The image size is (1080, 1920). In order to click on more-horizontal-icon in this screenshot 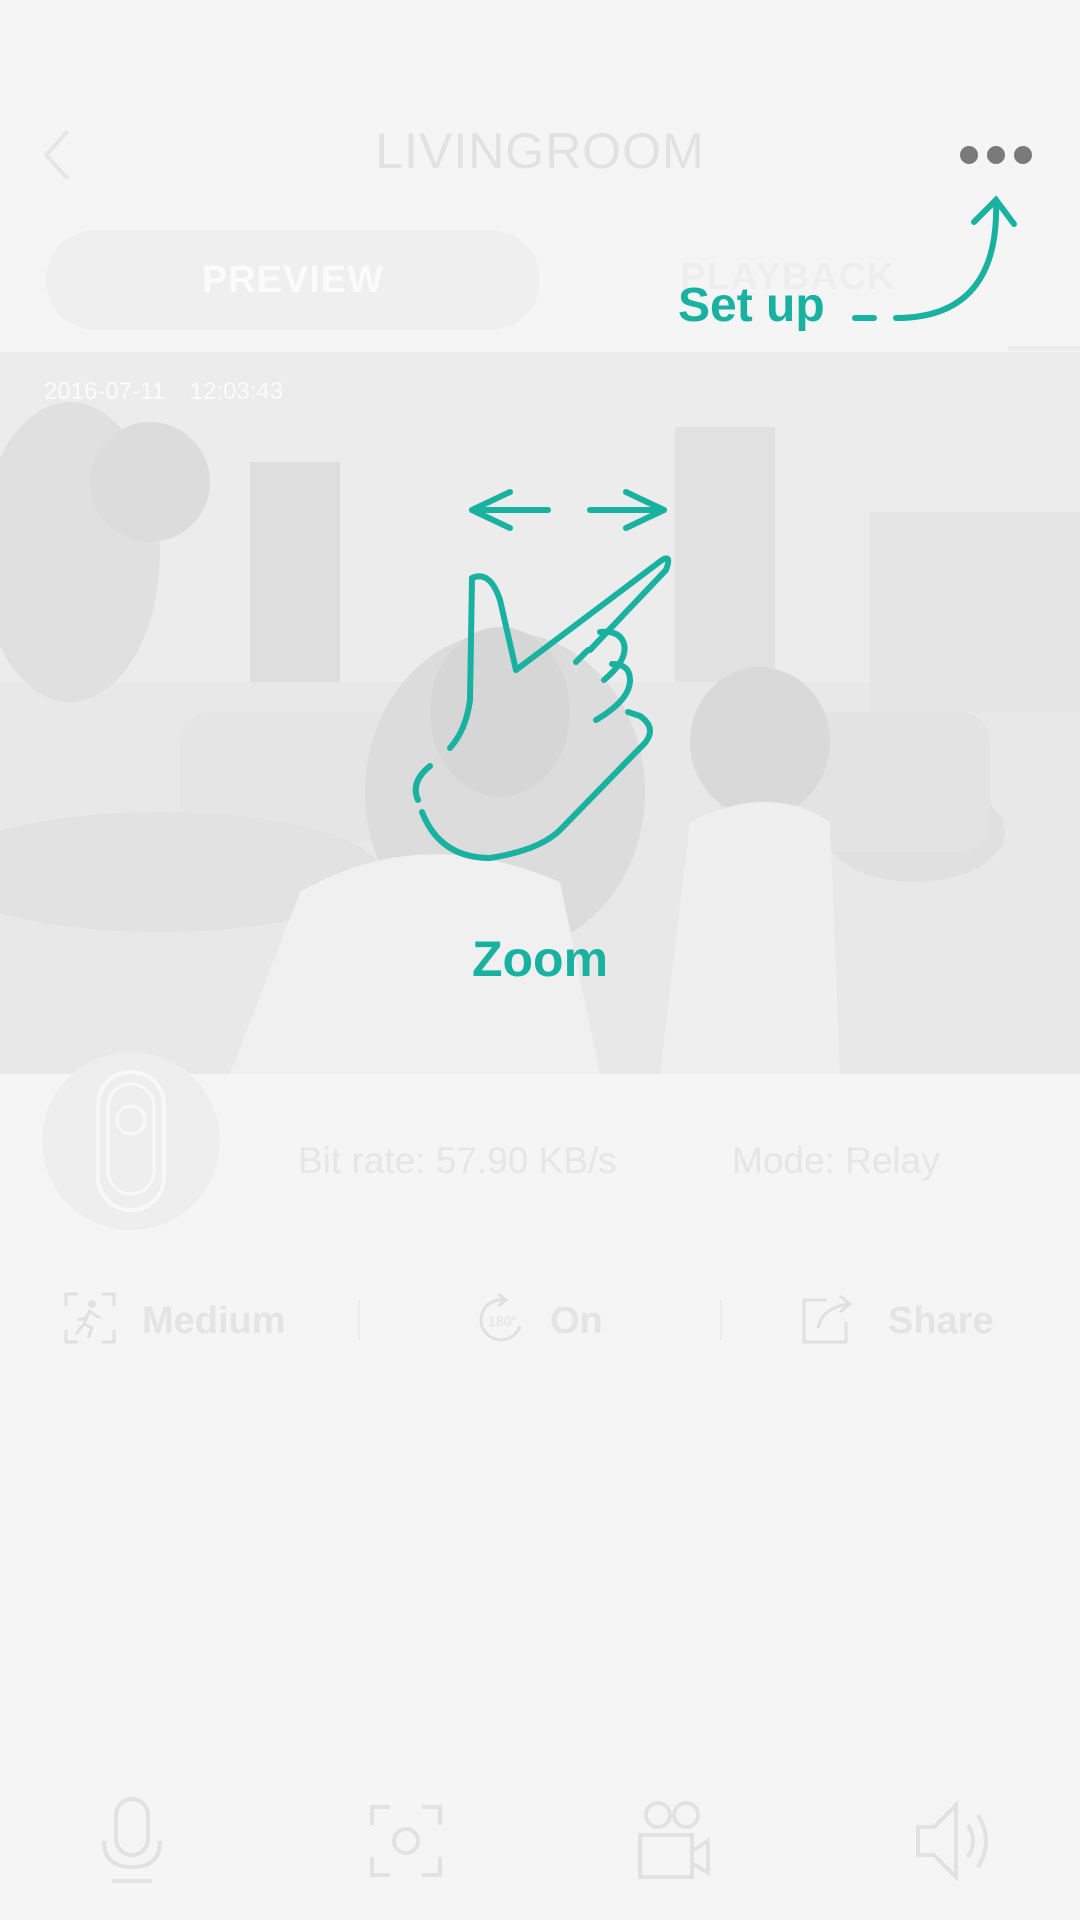, I will do `click(969, 155)`.